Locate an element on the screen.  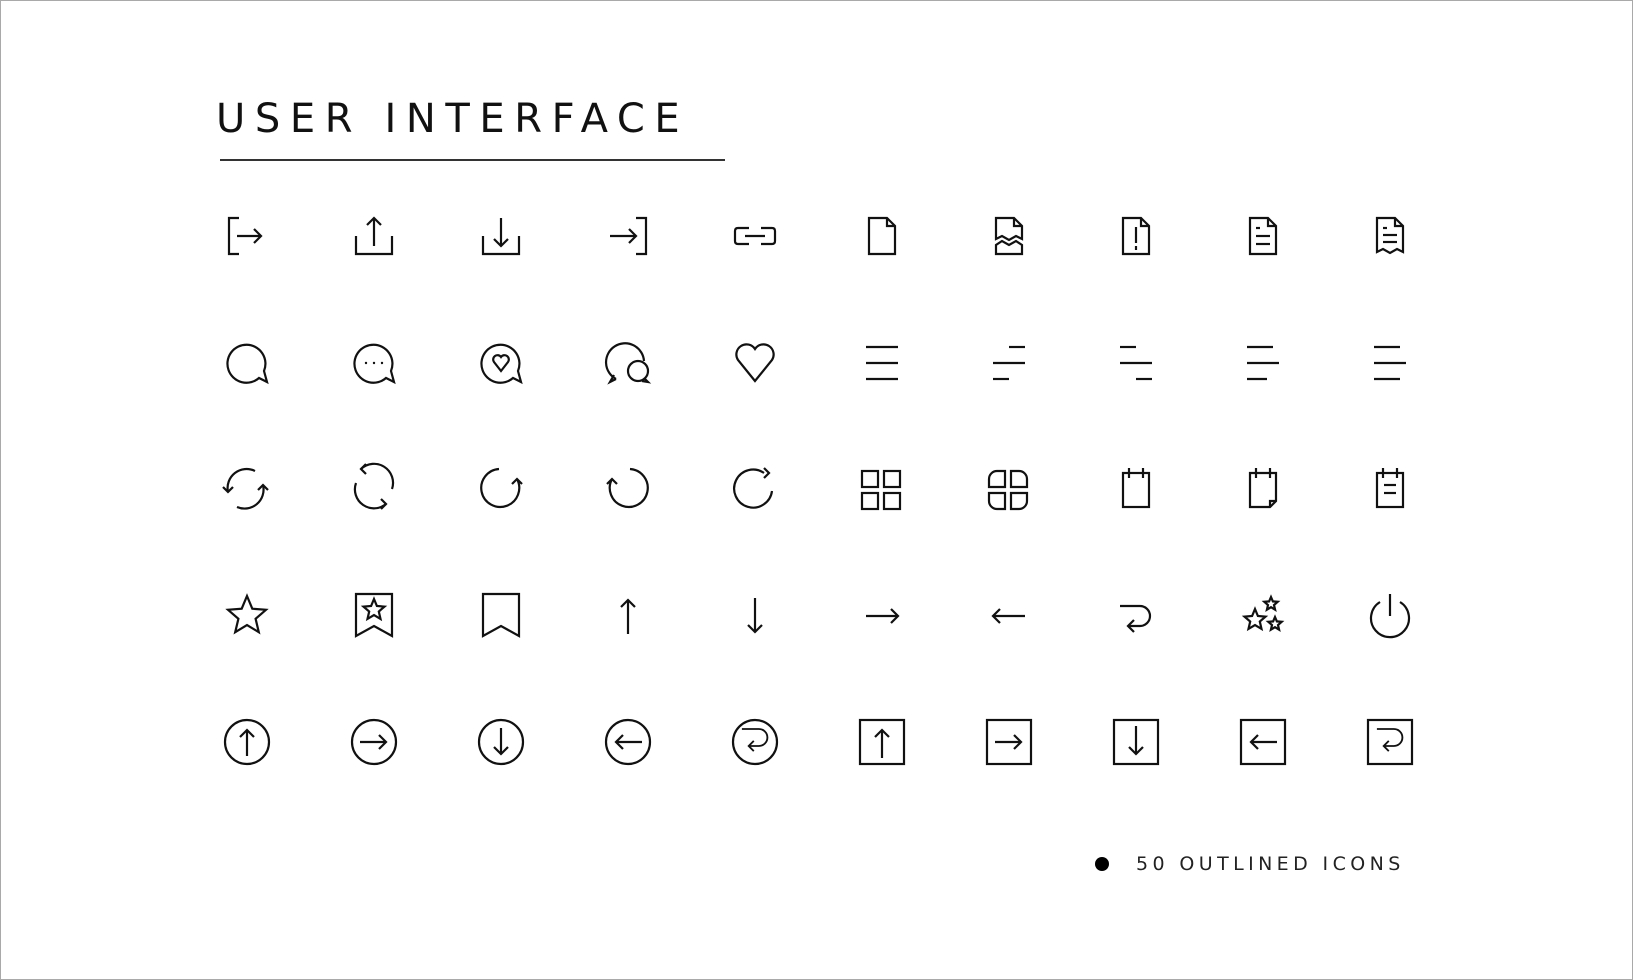
grid-rounded-icon is located at coordinates (1007, 490).